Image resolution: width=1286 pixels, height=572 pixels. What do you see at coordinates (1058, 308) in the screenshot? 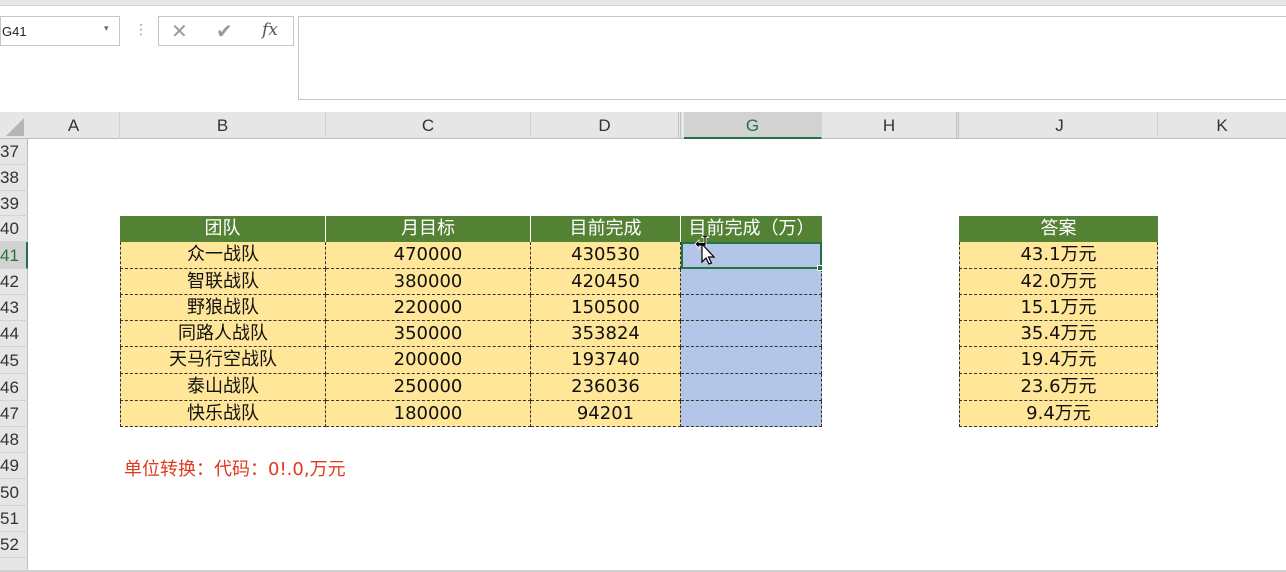
I see `answer-cell: 15.1万元` at bounding box center [1058, 308].